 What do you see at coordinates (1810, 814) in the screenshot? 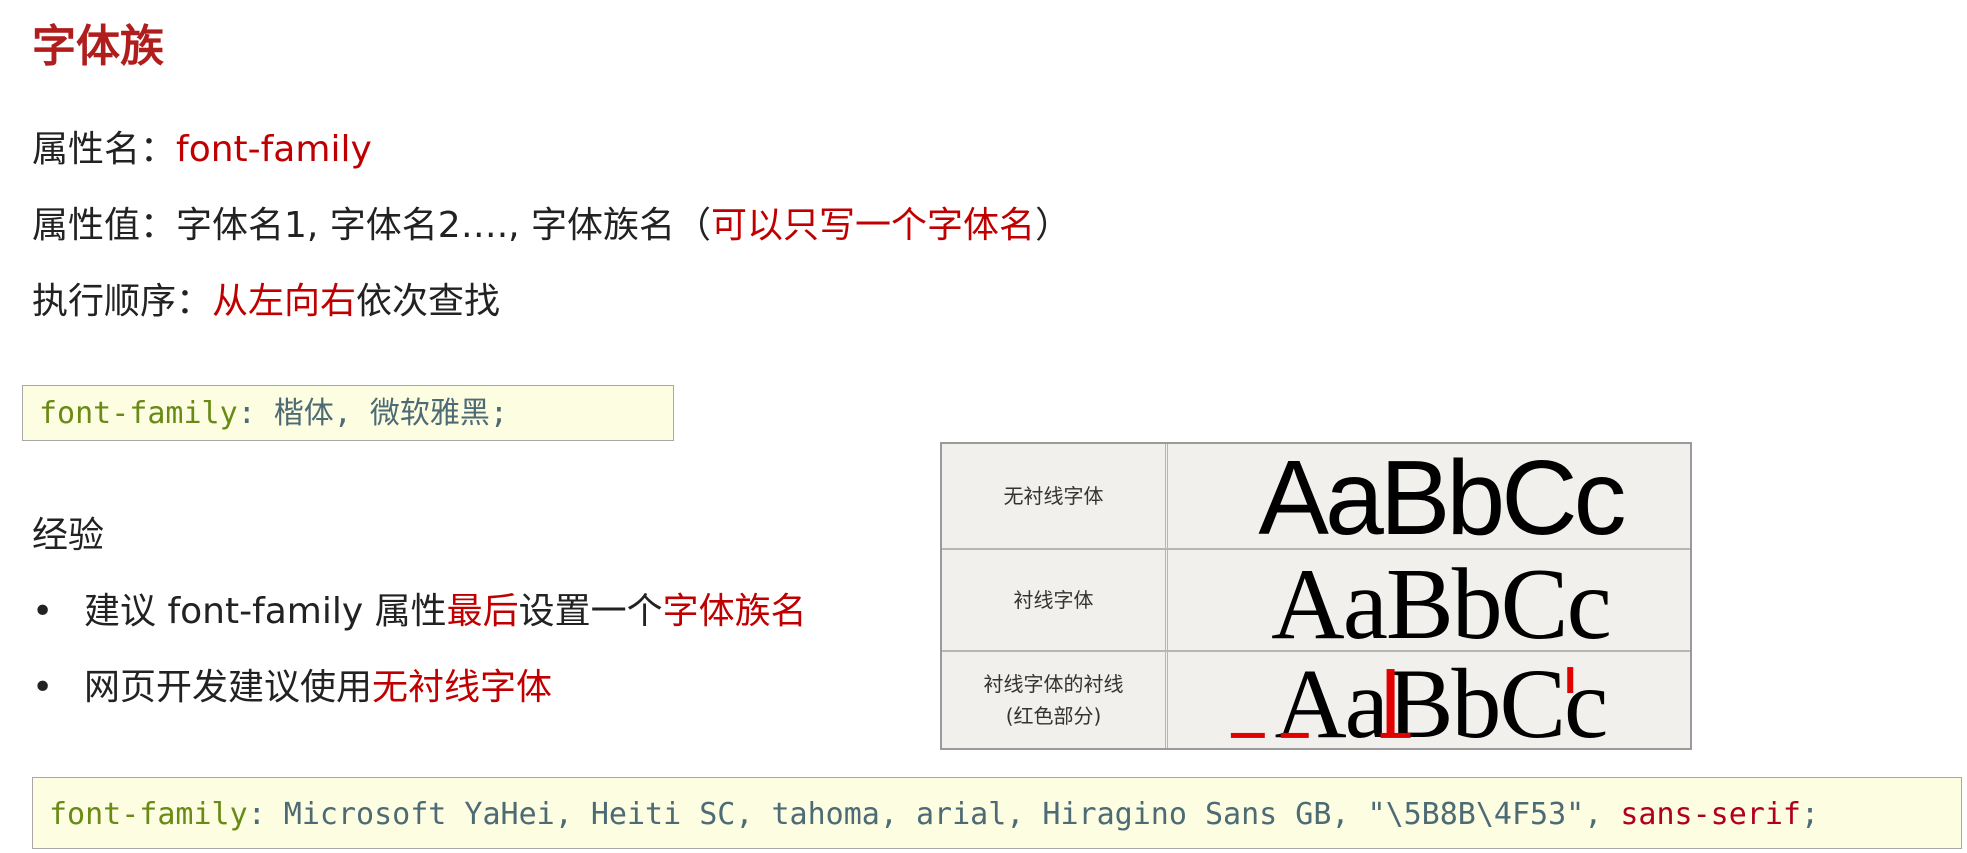
I see `code2-end: ;` at bounding box center [1810, 814].